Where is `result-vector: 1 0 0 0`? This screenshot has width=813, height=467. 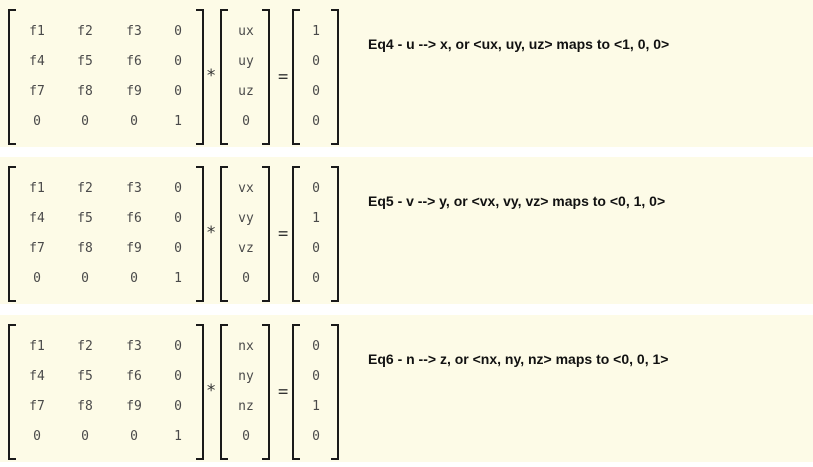
result-vector: 1 0 0 0 is located at coordinates (315, 77).